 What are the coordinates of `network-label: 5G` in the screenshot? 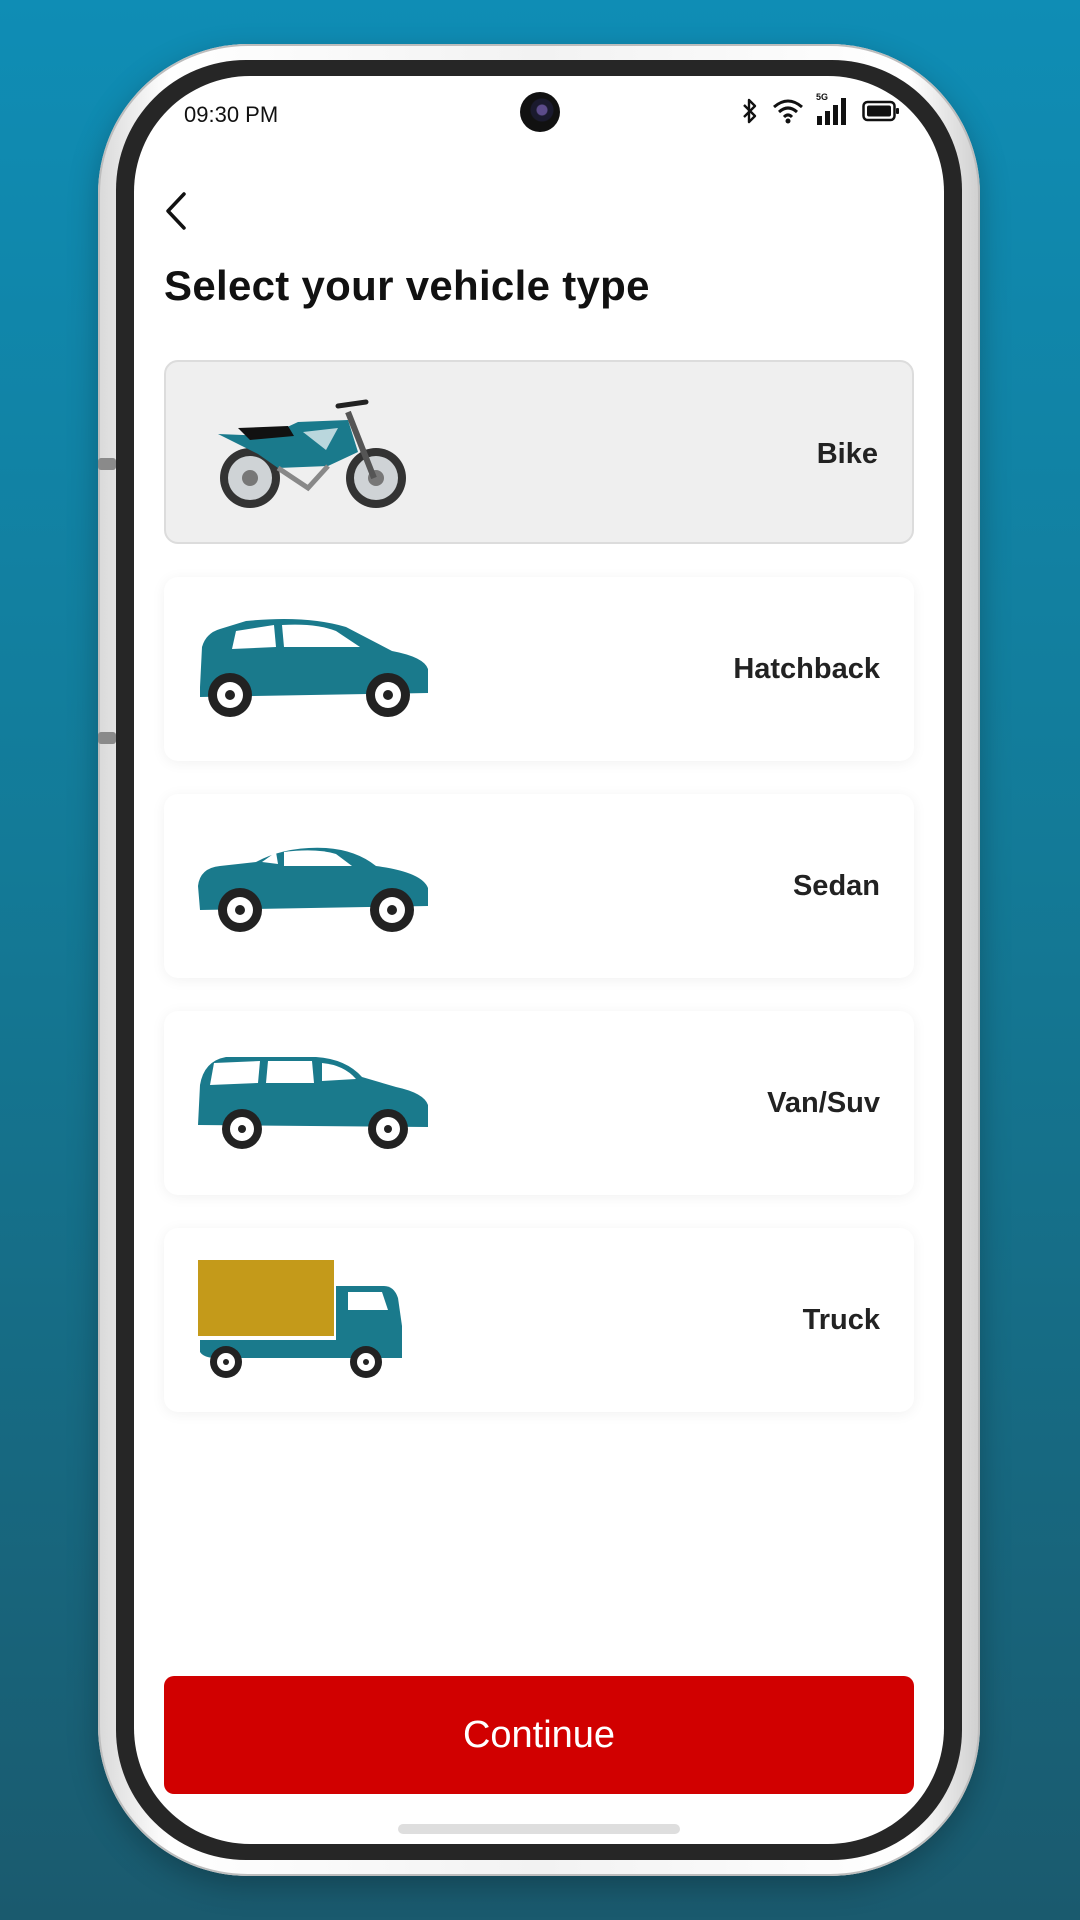 It's located at (822, 97).